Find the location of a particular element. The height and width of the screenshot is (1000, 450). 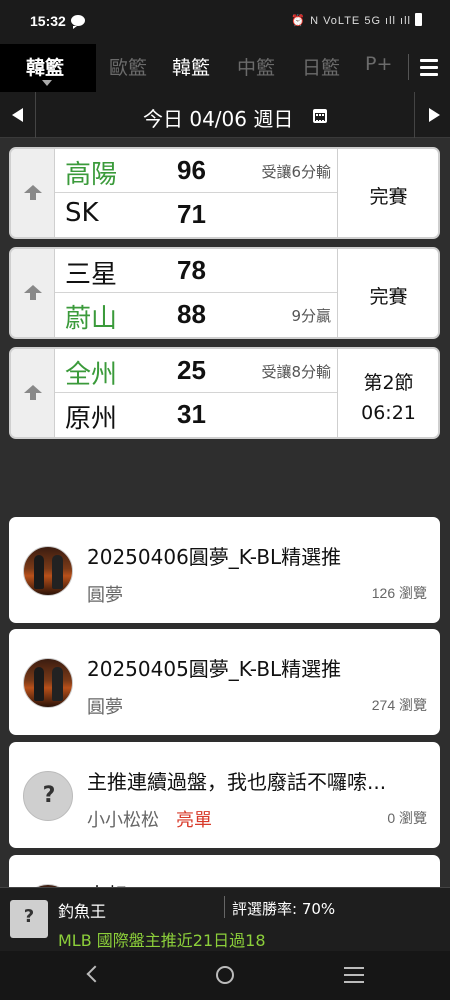

promo-bar: ? 釣魚王 評選勝率: 70% MLB 國際盤主推近21日過18 is located at coordinates (225, 919).